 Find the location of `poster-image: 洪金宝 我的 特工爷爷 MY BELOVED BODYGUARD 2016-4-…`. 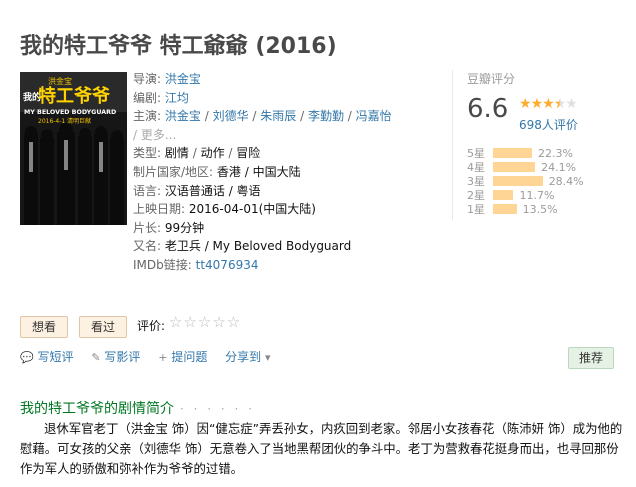

poster-image: 洪金宝 我的 特工爷爷 MY BELOVED BODYGUARD 2016-4-… is located at coordinates (73, 148).